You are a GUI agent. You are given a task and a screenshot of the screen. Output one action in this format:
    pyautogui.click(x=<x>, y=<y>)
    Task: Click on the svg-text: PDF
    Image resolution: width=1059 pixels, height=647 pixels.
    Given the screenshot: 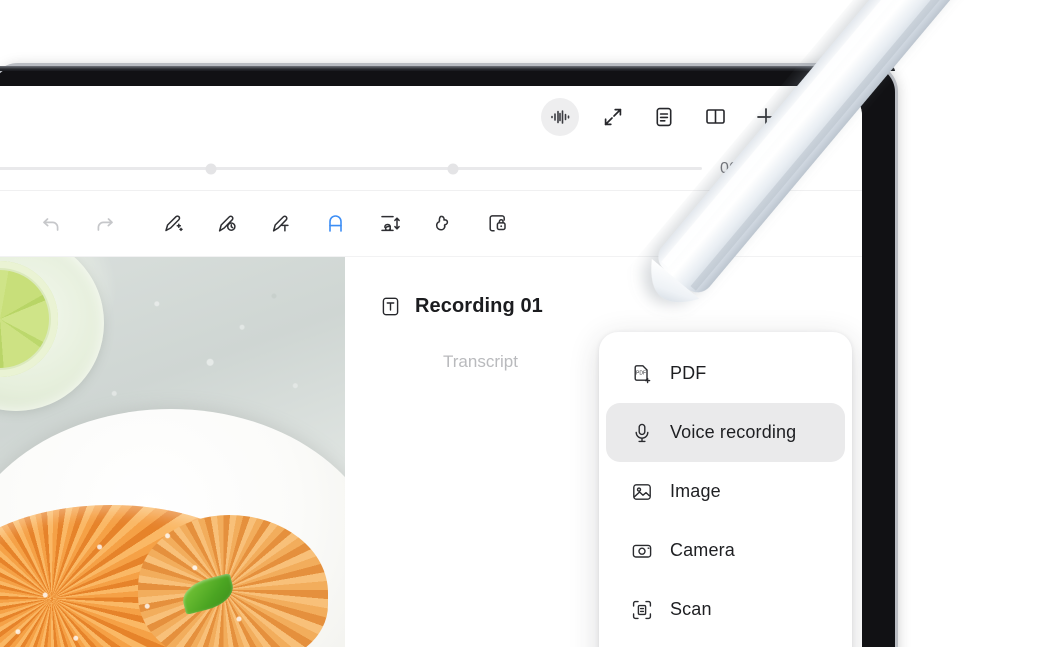 What is the action you would take?
    pyautogui.click(x=641, y=373)
    